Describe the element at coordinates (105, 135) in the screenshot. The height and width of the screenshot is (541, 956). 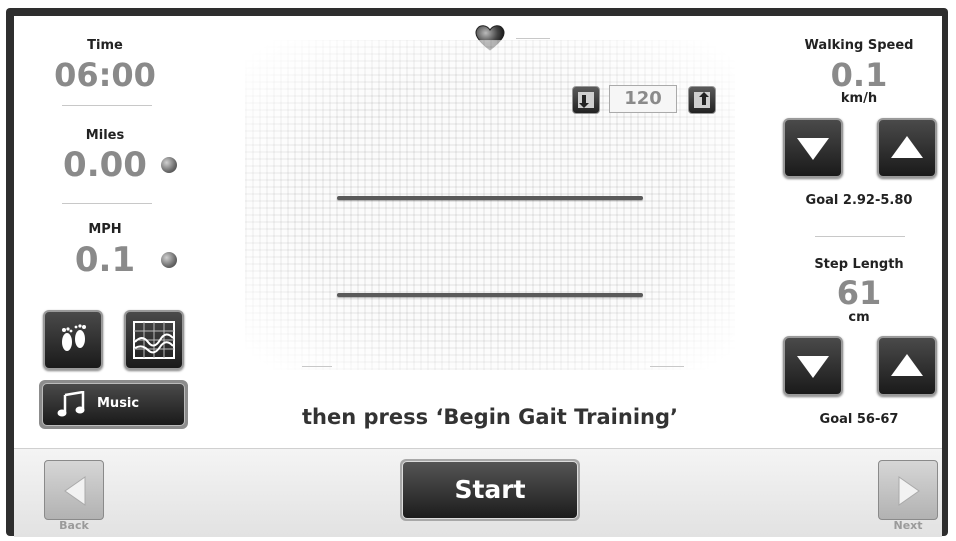
I see `miles-label: Miles` at that location.